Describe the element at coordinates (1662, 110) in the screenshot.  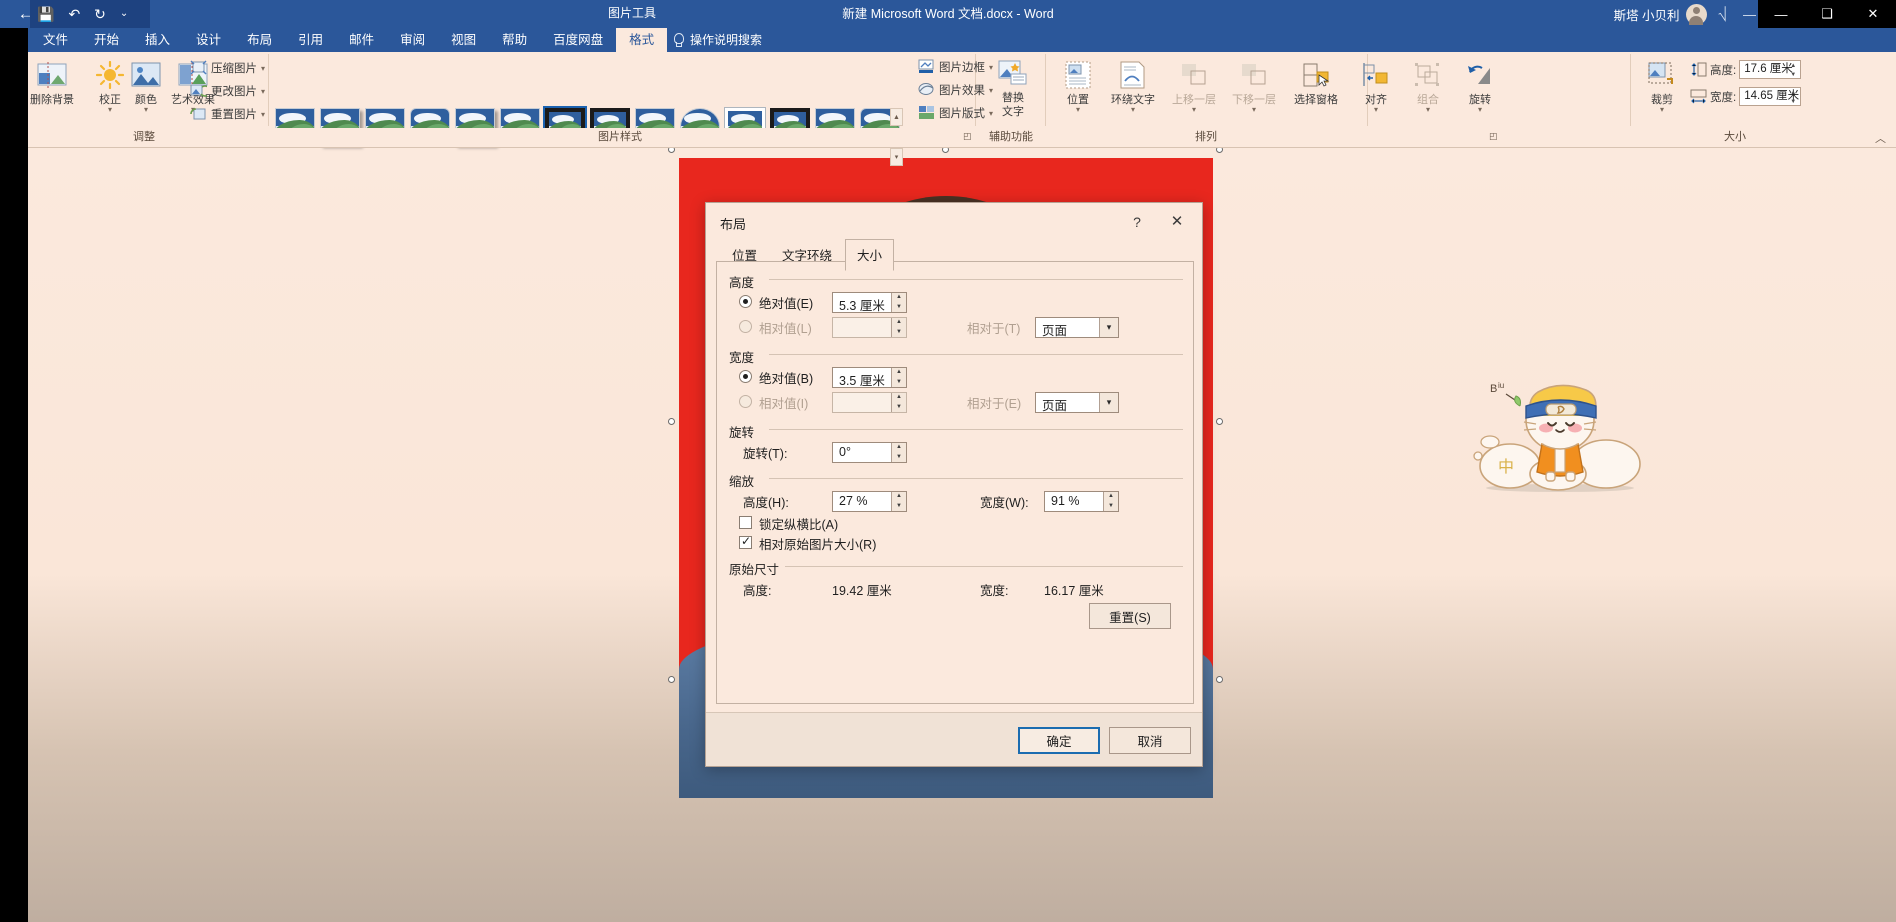
I see `crop-dropdown-icon: ▾` at that location.